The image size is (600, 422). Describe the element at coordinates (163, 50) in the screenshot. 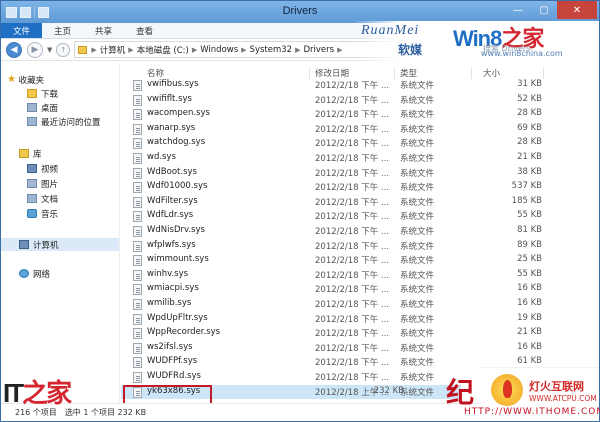

I see `breadcrumb-local-disk: 本地磁盘 (C:)` at that location.